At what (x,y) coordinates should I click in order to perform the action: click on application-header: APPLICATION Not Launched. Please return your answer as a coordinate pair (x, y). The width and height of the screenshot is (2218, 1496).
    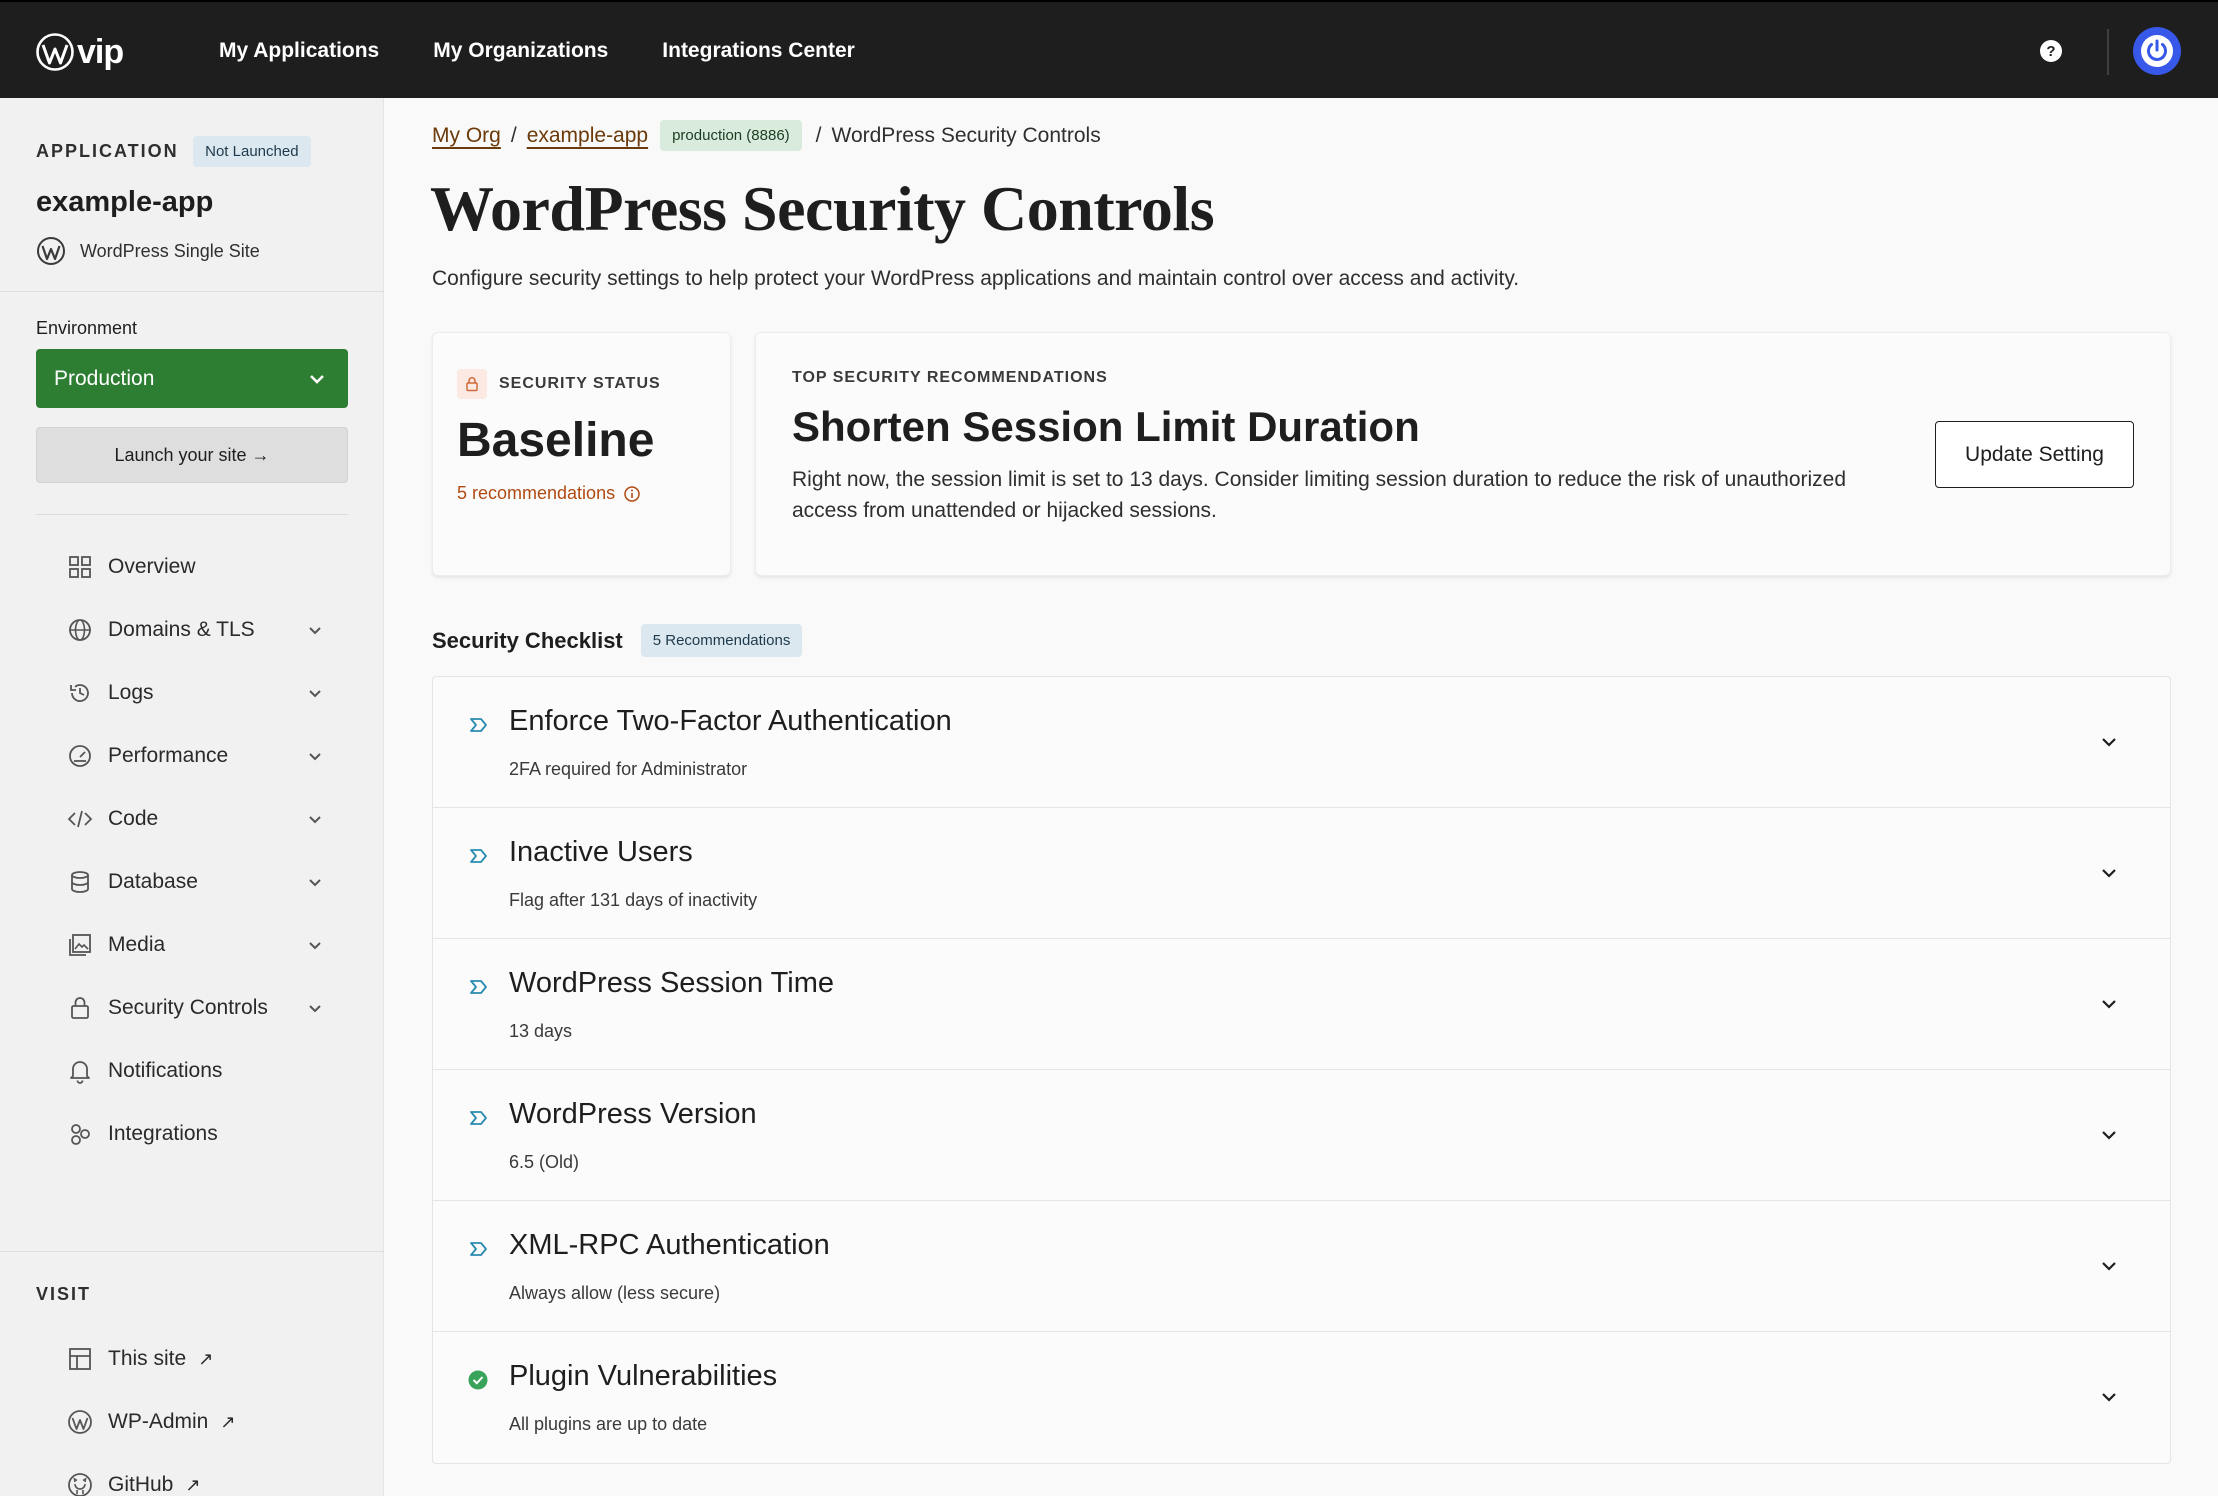
    Looking at the image, I should click on (173, 151).